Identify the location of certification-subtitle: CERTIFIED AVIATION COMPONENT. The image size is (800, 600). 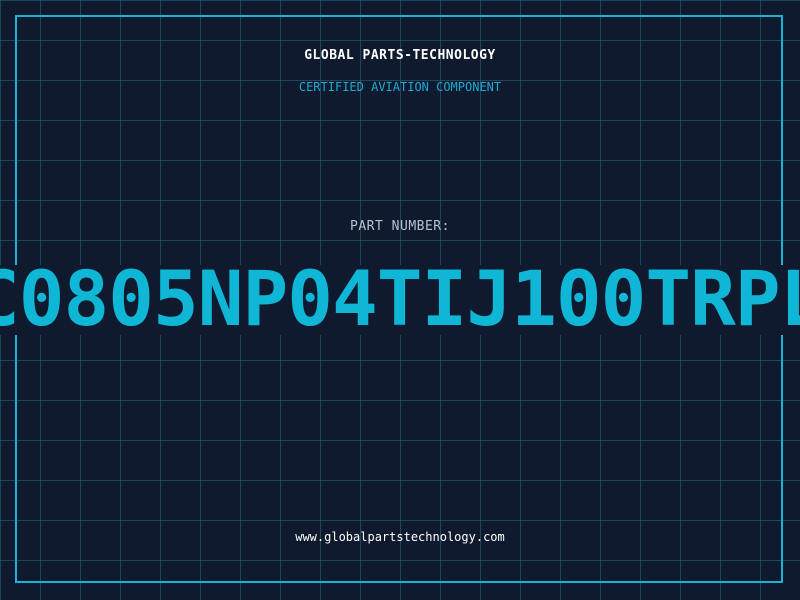
(400, 87).